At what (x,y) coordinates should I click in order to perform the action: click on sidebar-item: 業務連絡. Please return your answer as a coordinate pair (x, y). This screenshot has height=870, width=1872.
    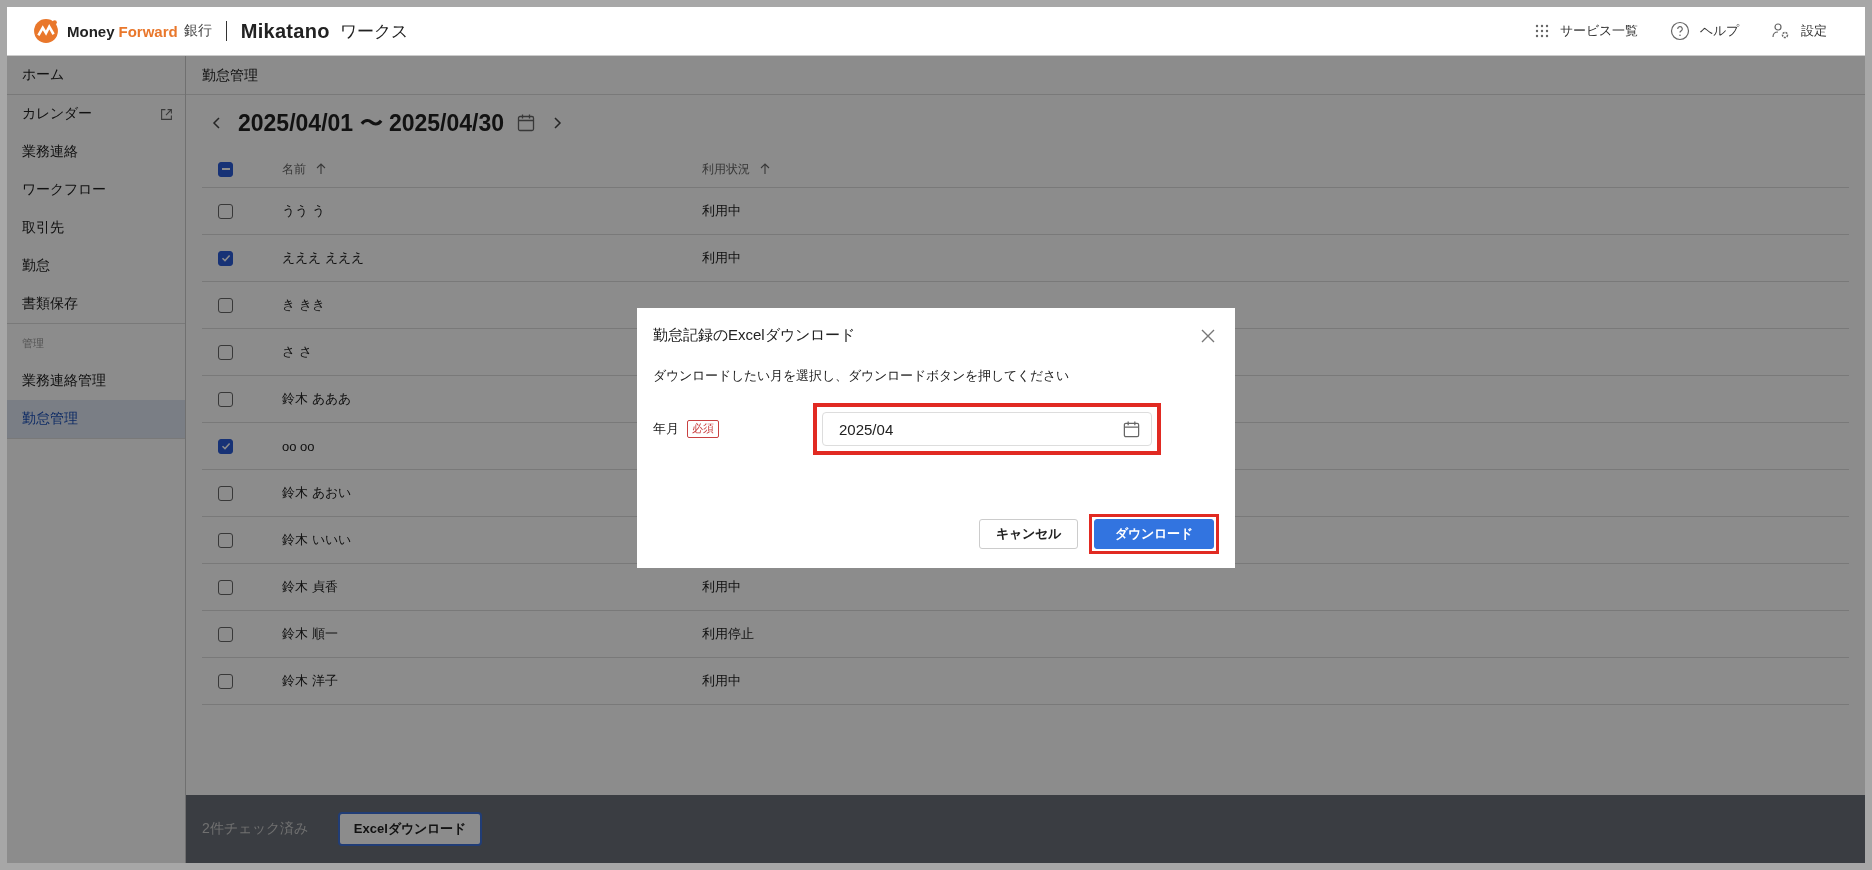
    Looking at the image, I should click on (96, 152).